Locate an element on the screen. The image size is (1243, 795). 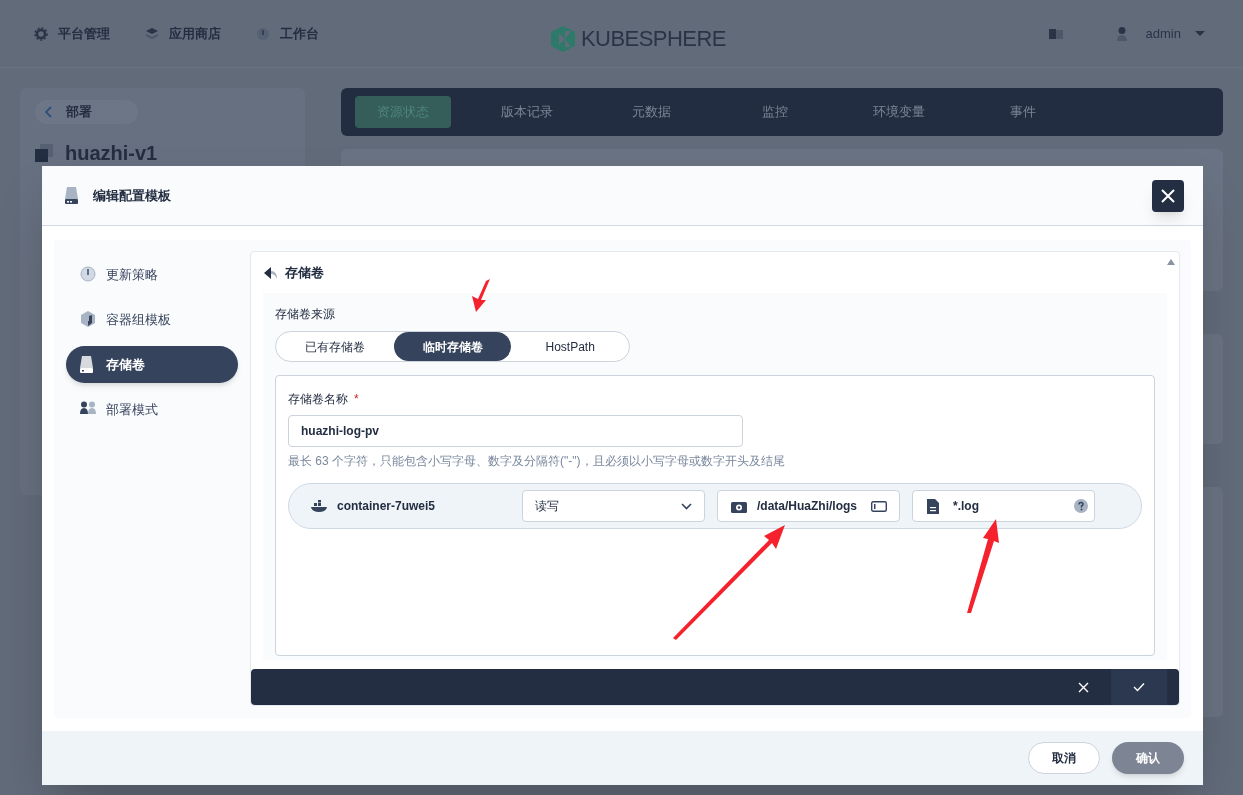
chevron-left-icon is located at coordinates (48, 112).